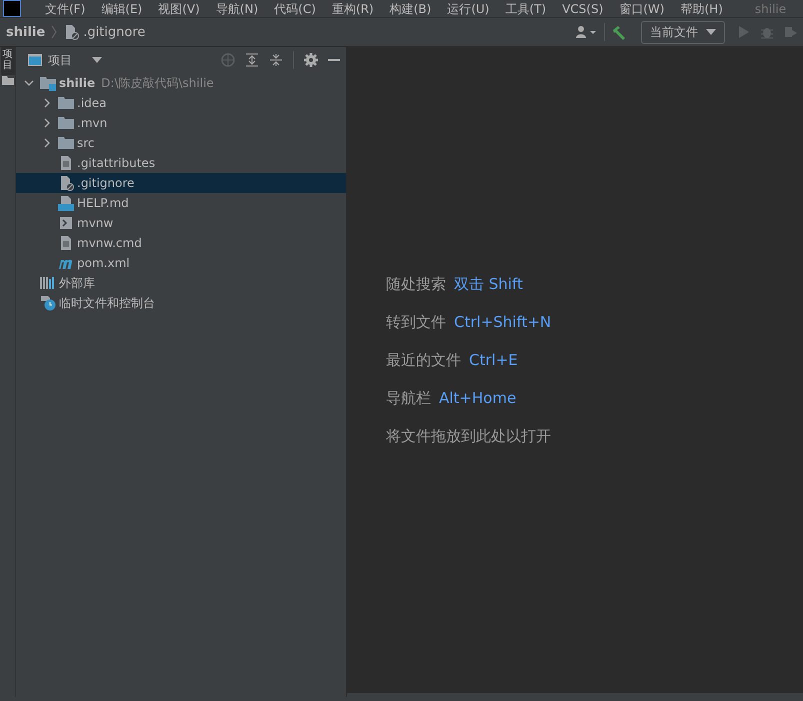 This screenshot has height=701, width=803. I want to click on collapse-all-icon, so click(276, 60).